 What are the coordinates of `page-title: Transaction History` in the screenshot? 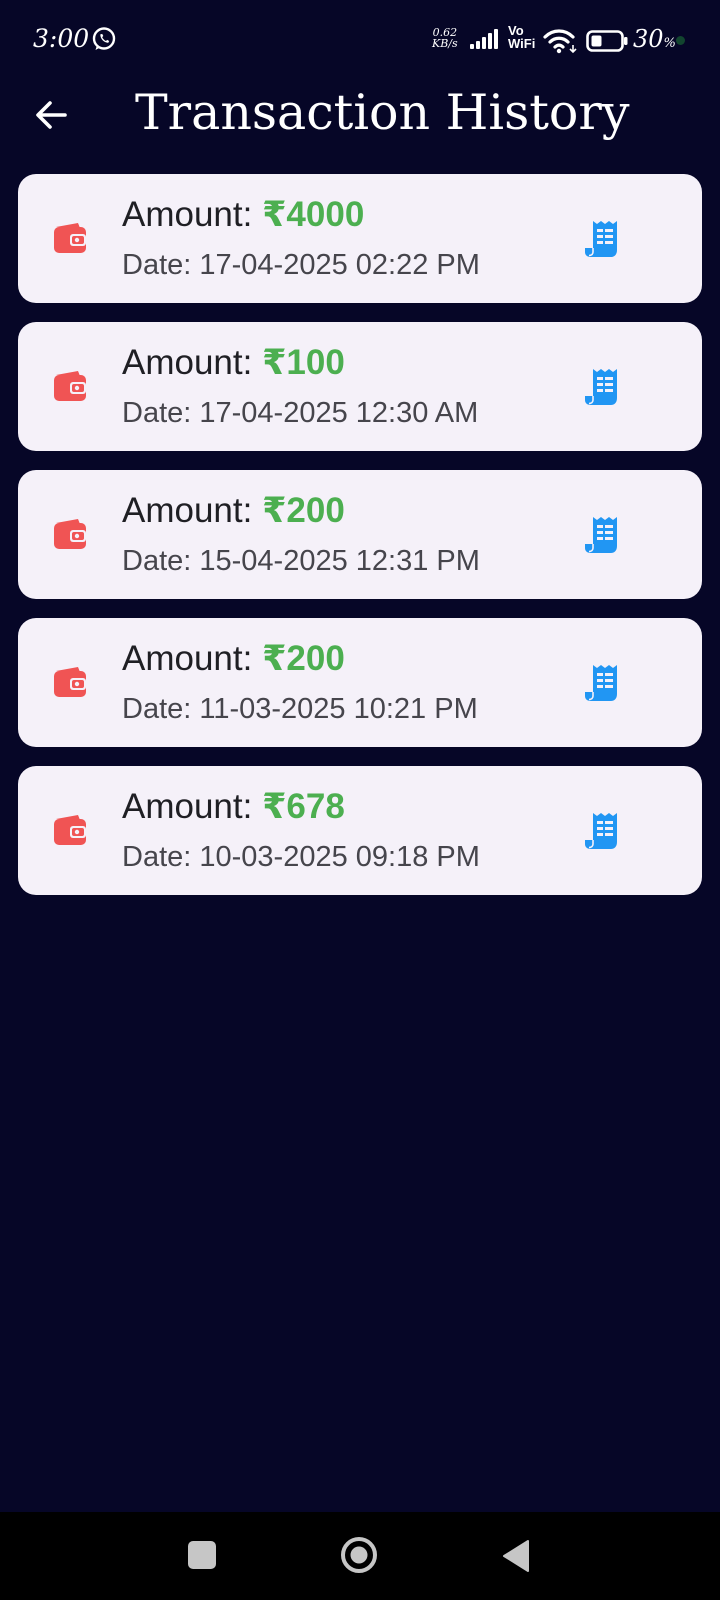 It's located at (382, 112).